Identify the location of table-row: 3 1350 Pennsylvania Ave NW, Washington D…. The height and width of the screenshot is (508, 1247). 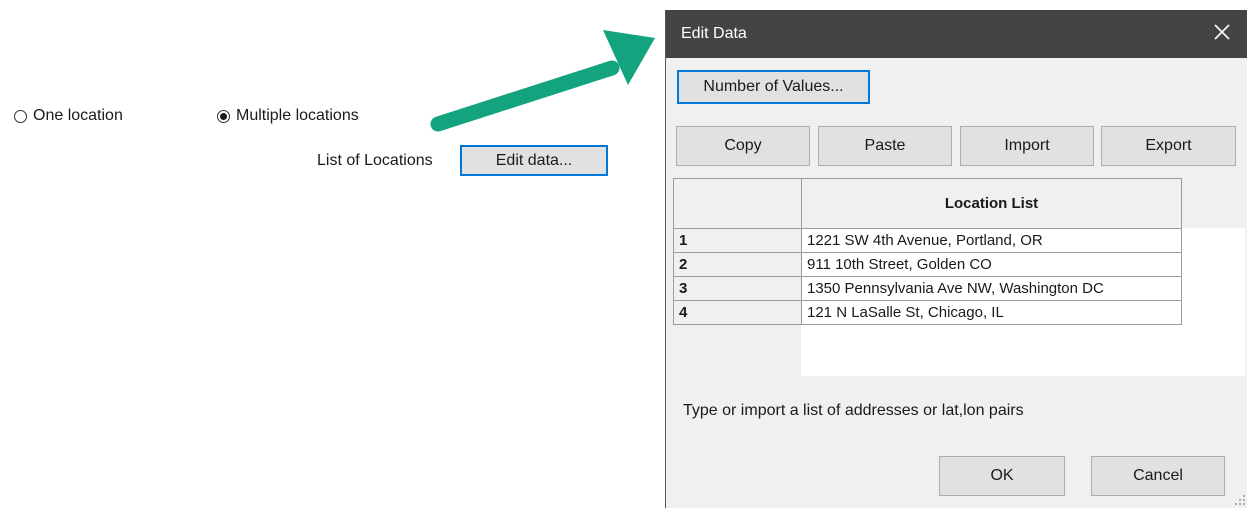
(927, 288).